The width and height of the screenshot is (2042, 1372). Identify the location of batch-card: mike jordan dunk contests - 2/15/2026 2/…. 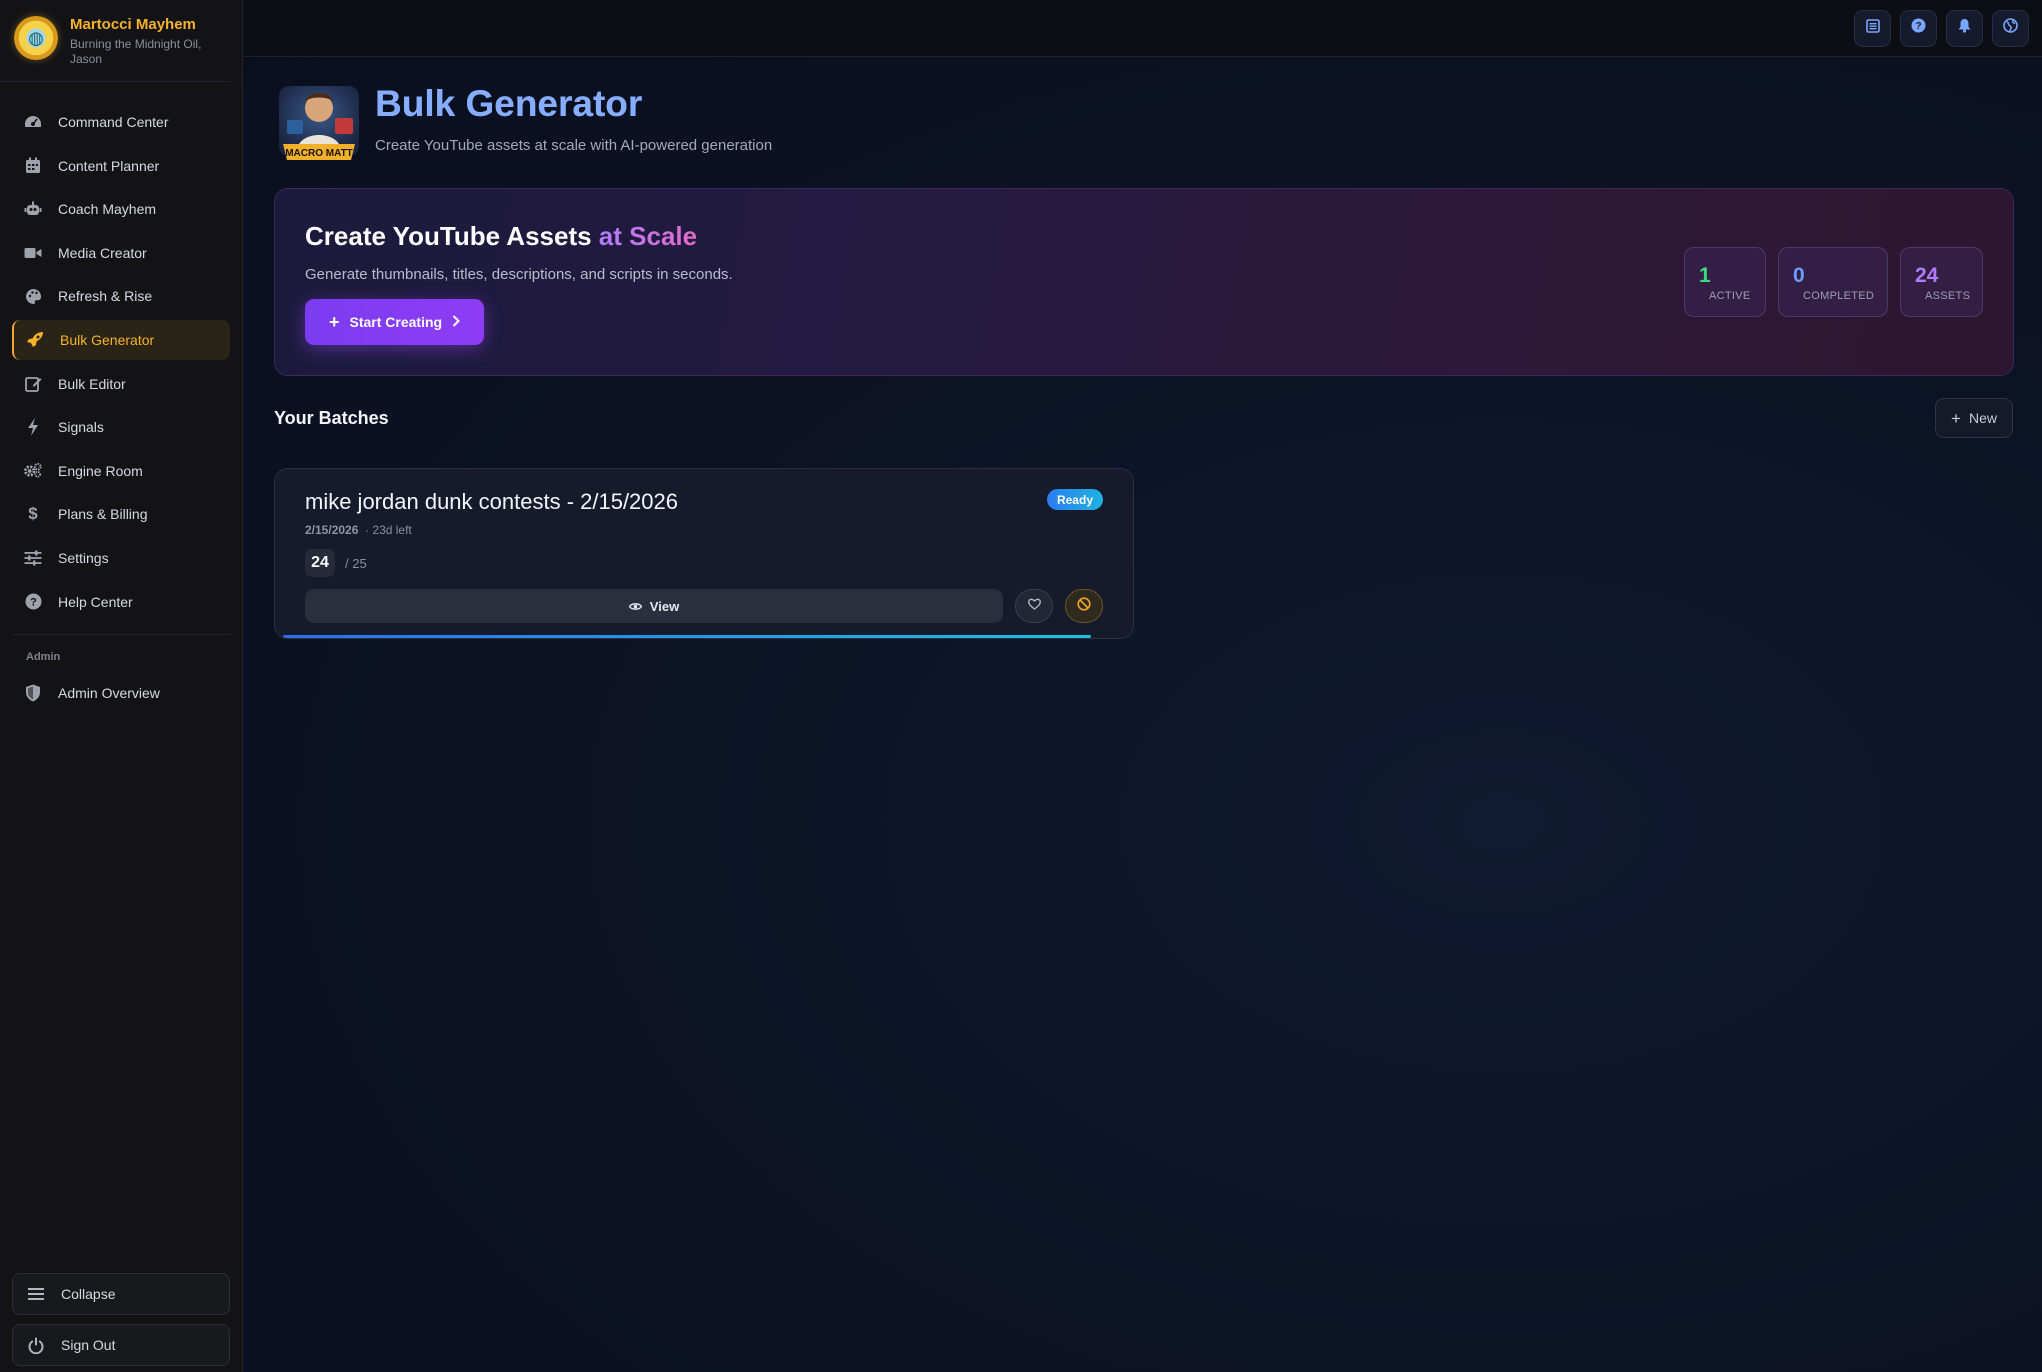
(704, 553).